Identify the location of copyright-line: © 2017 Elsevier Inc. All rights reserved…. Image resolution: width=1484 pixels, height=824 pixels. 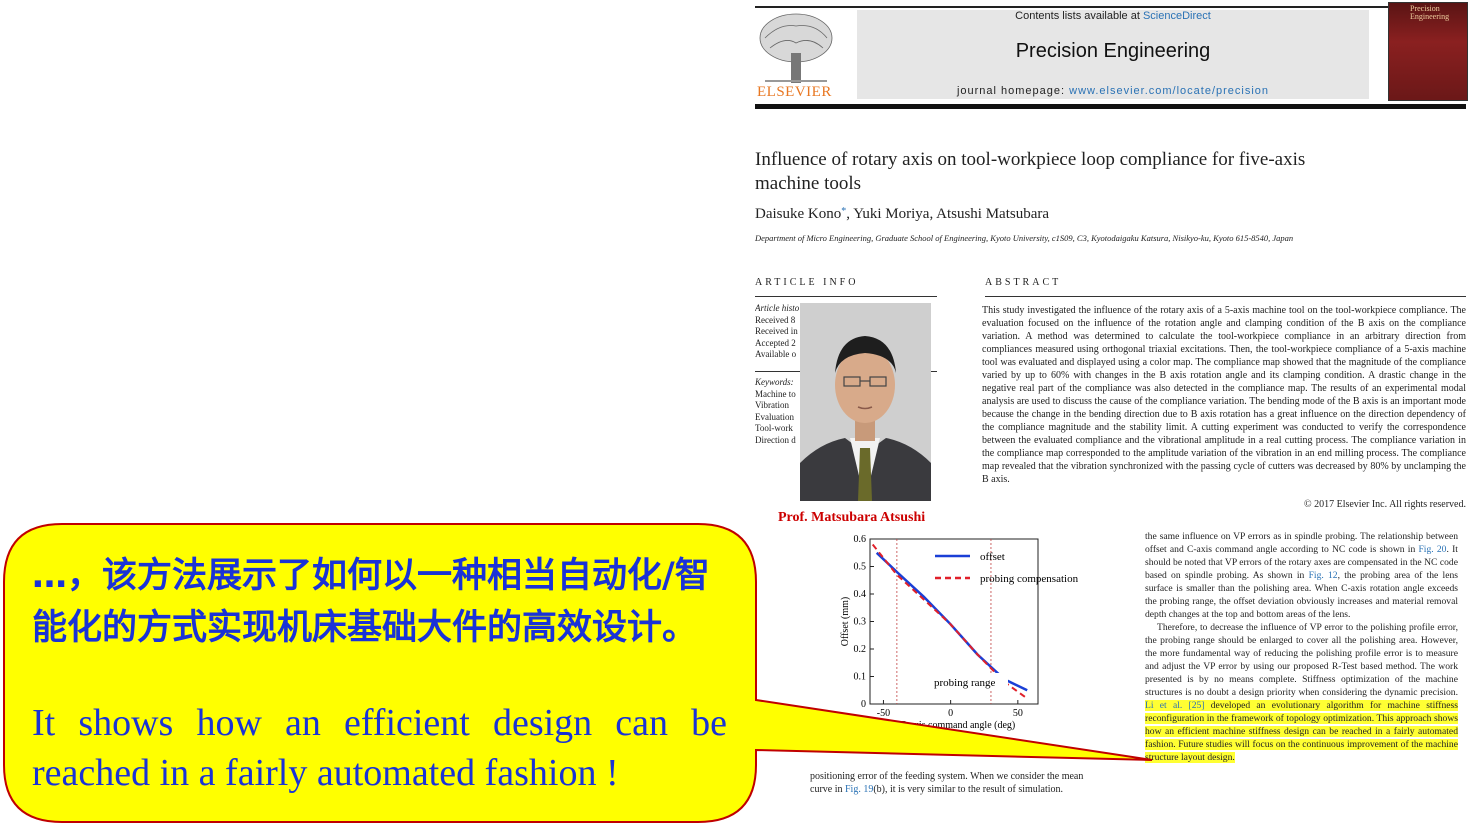
(1384, 504).